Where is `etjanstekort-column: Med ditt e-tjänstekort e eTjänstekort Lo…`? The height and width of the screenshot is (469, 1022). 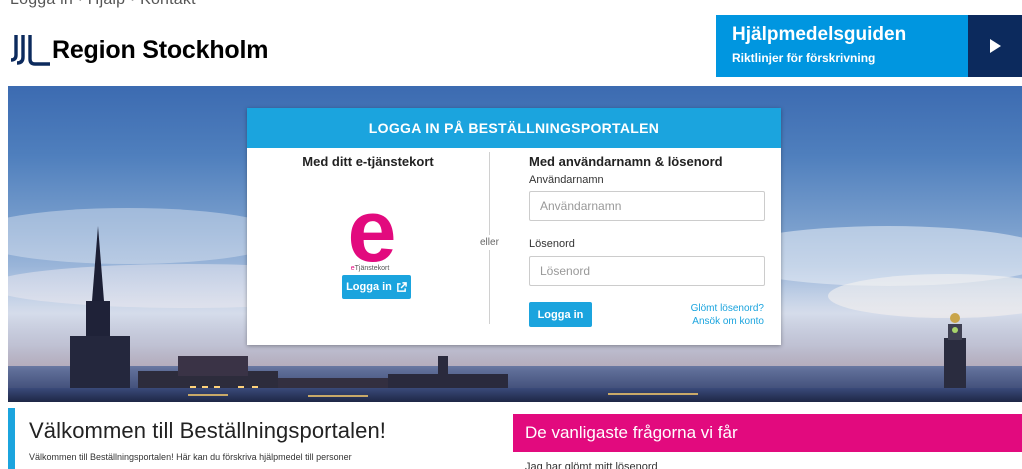 etjanstekort-column: Med ditt e-tjänstekort e eTjänstekort Lo… is located at coordinates (368, 246).